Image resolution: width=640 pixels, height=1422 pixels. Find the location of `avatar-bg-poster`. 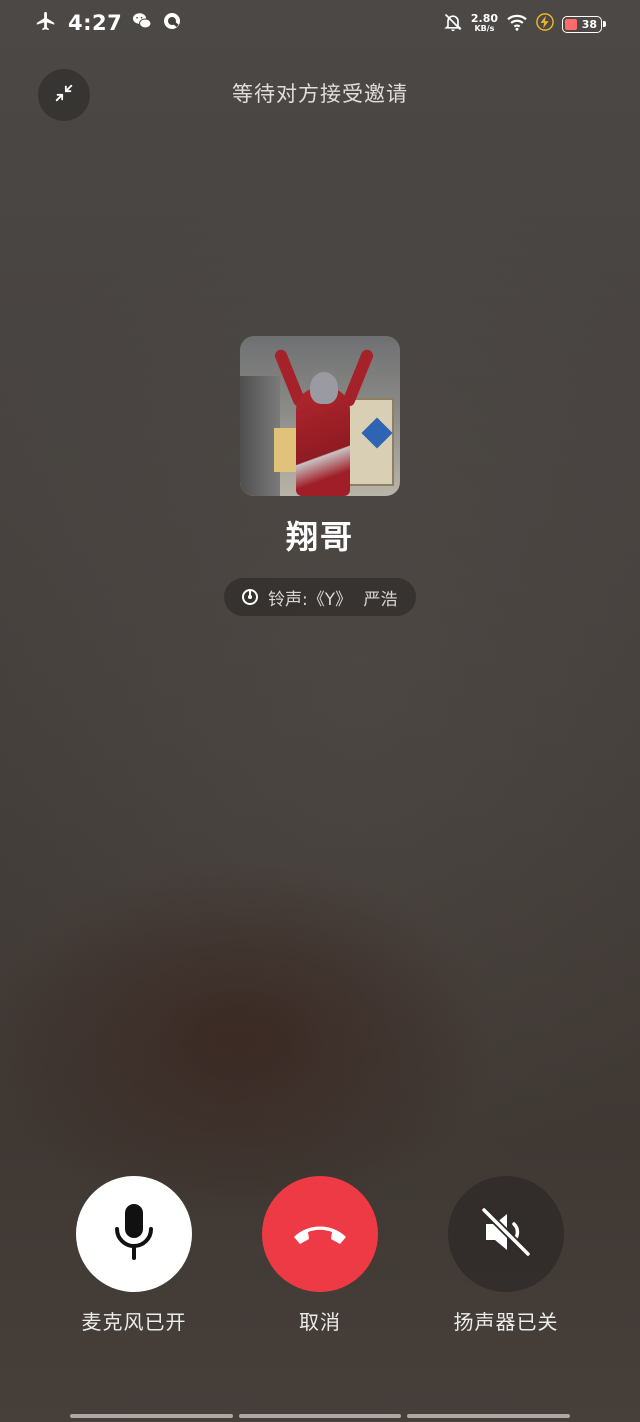

avatar-bg-poster is located at coordinates (285, 450).